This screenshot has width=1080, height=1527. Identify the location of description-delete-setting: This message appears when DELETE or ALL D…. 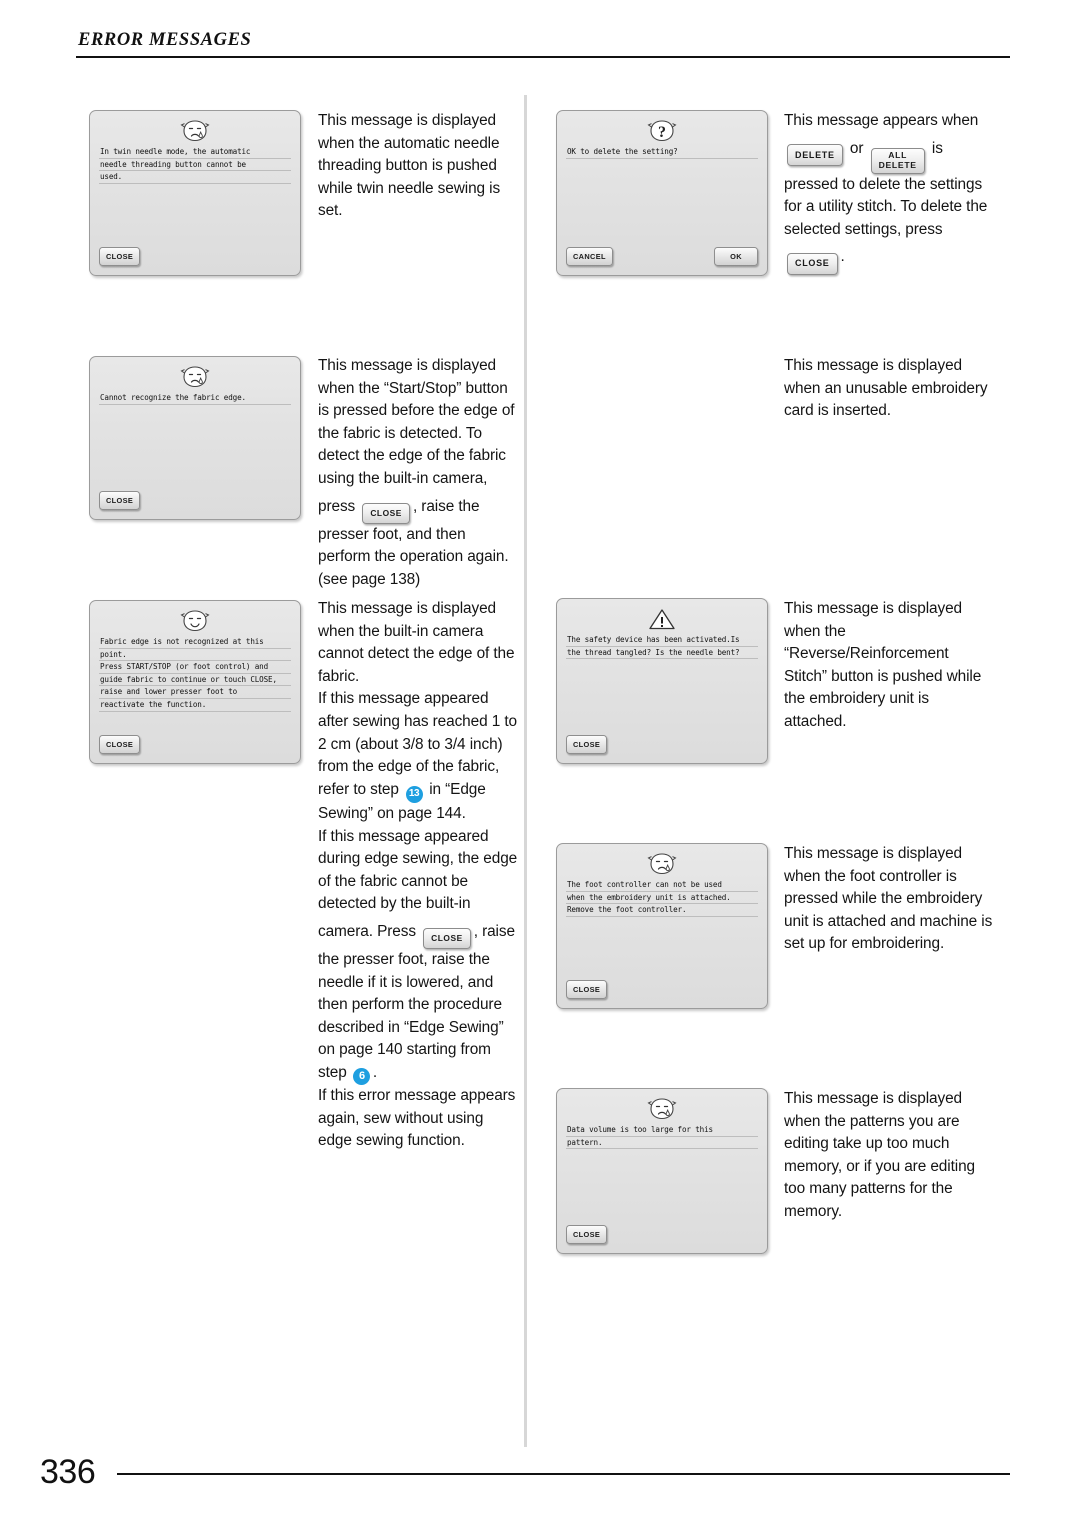
(889, 192).